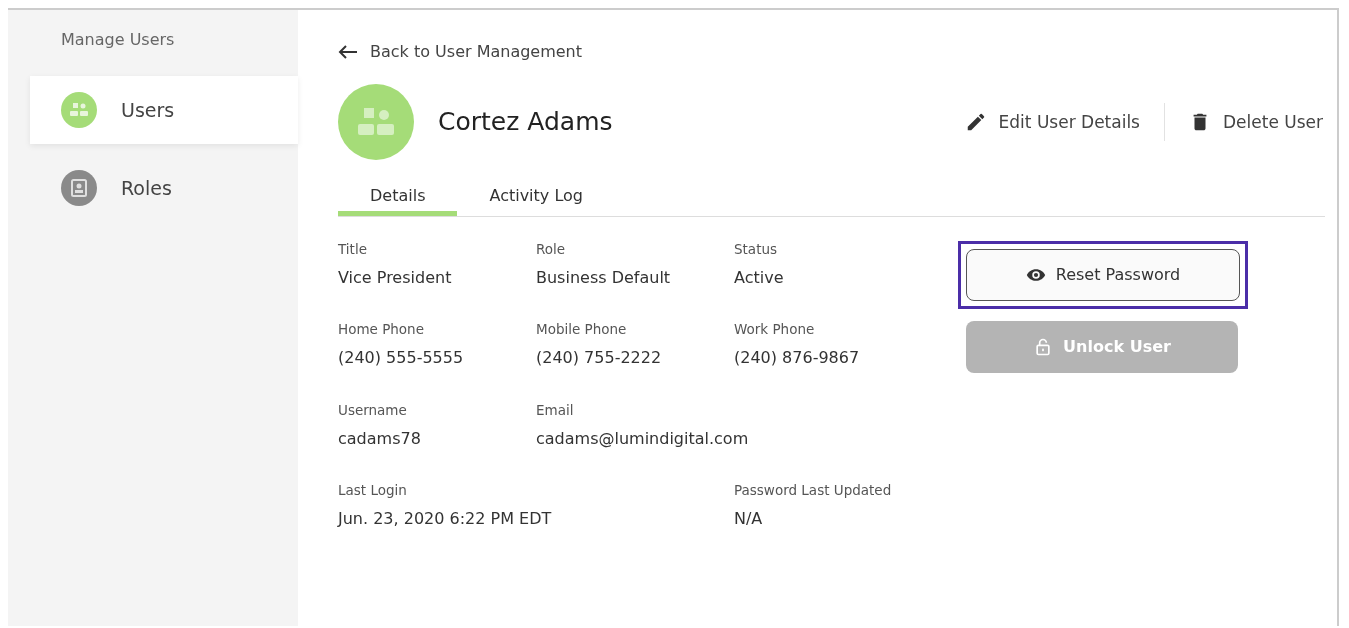 The image size is (1349, 628). Describe the element at coordinates (1052, 121) in the screenshot. I see `edit-user-button: Edit User Details` at that location.